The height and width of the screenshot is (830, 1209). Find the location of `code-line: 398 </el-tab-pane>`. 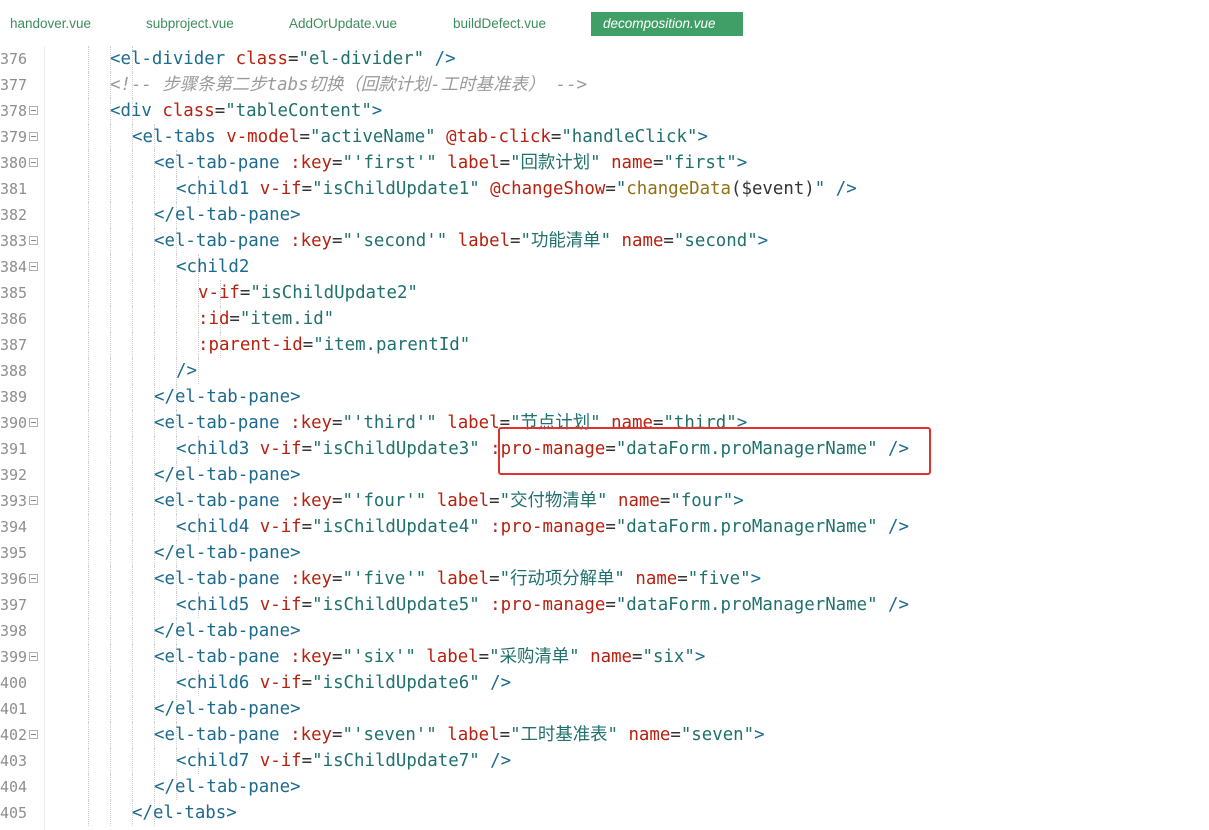

code-line: 398 </el-tab-pane> is located at coordinates (604, 631).